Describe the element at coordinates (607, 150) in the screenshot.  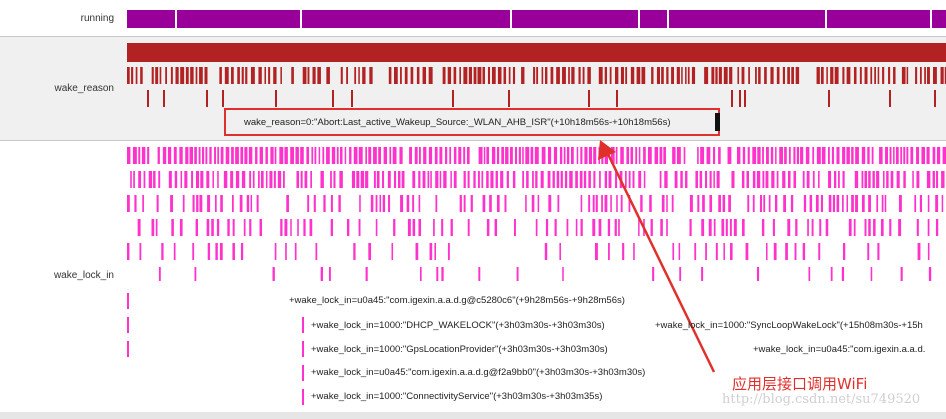
I see `arrow-head` at that location.